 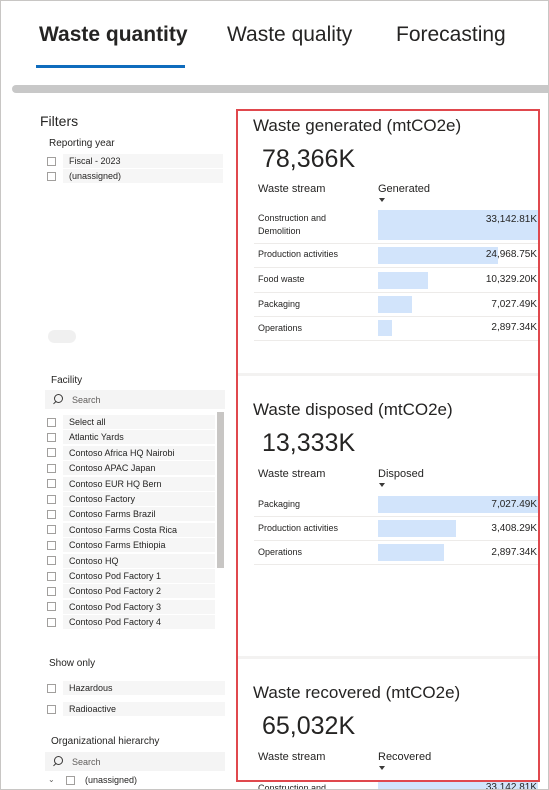 What do you see at coordinates (135, 761) in the screenshot?
I see `org-hierarchy-search-input: Search` at bounding box center [135, 761].